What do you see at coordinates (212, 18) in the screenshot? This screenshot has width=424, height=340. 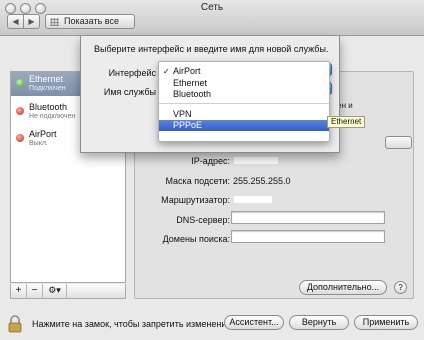 I see `title-bar: Сеть ◀ ▶ Показать все` at bounding box center [212, 18].